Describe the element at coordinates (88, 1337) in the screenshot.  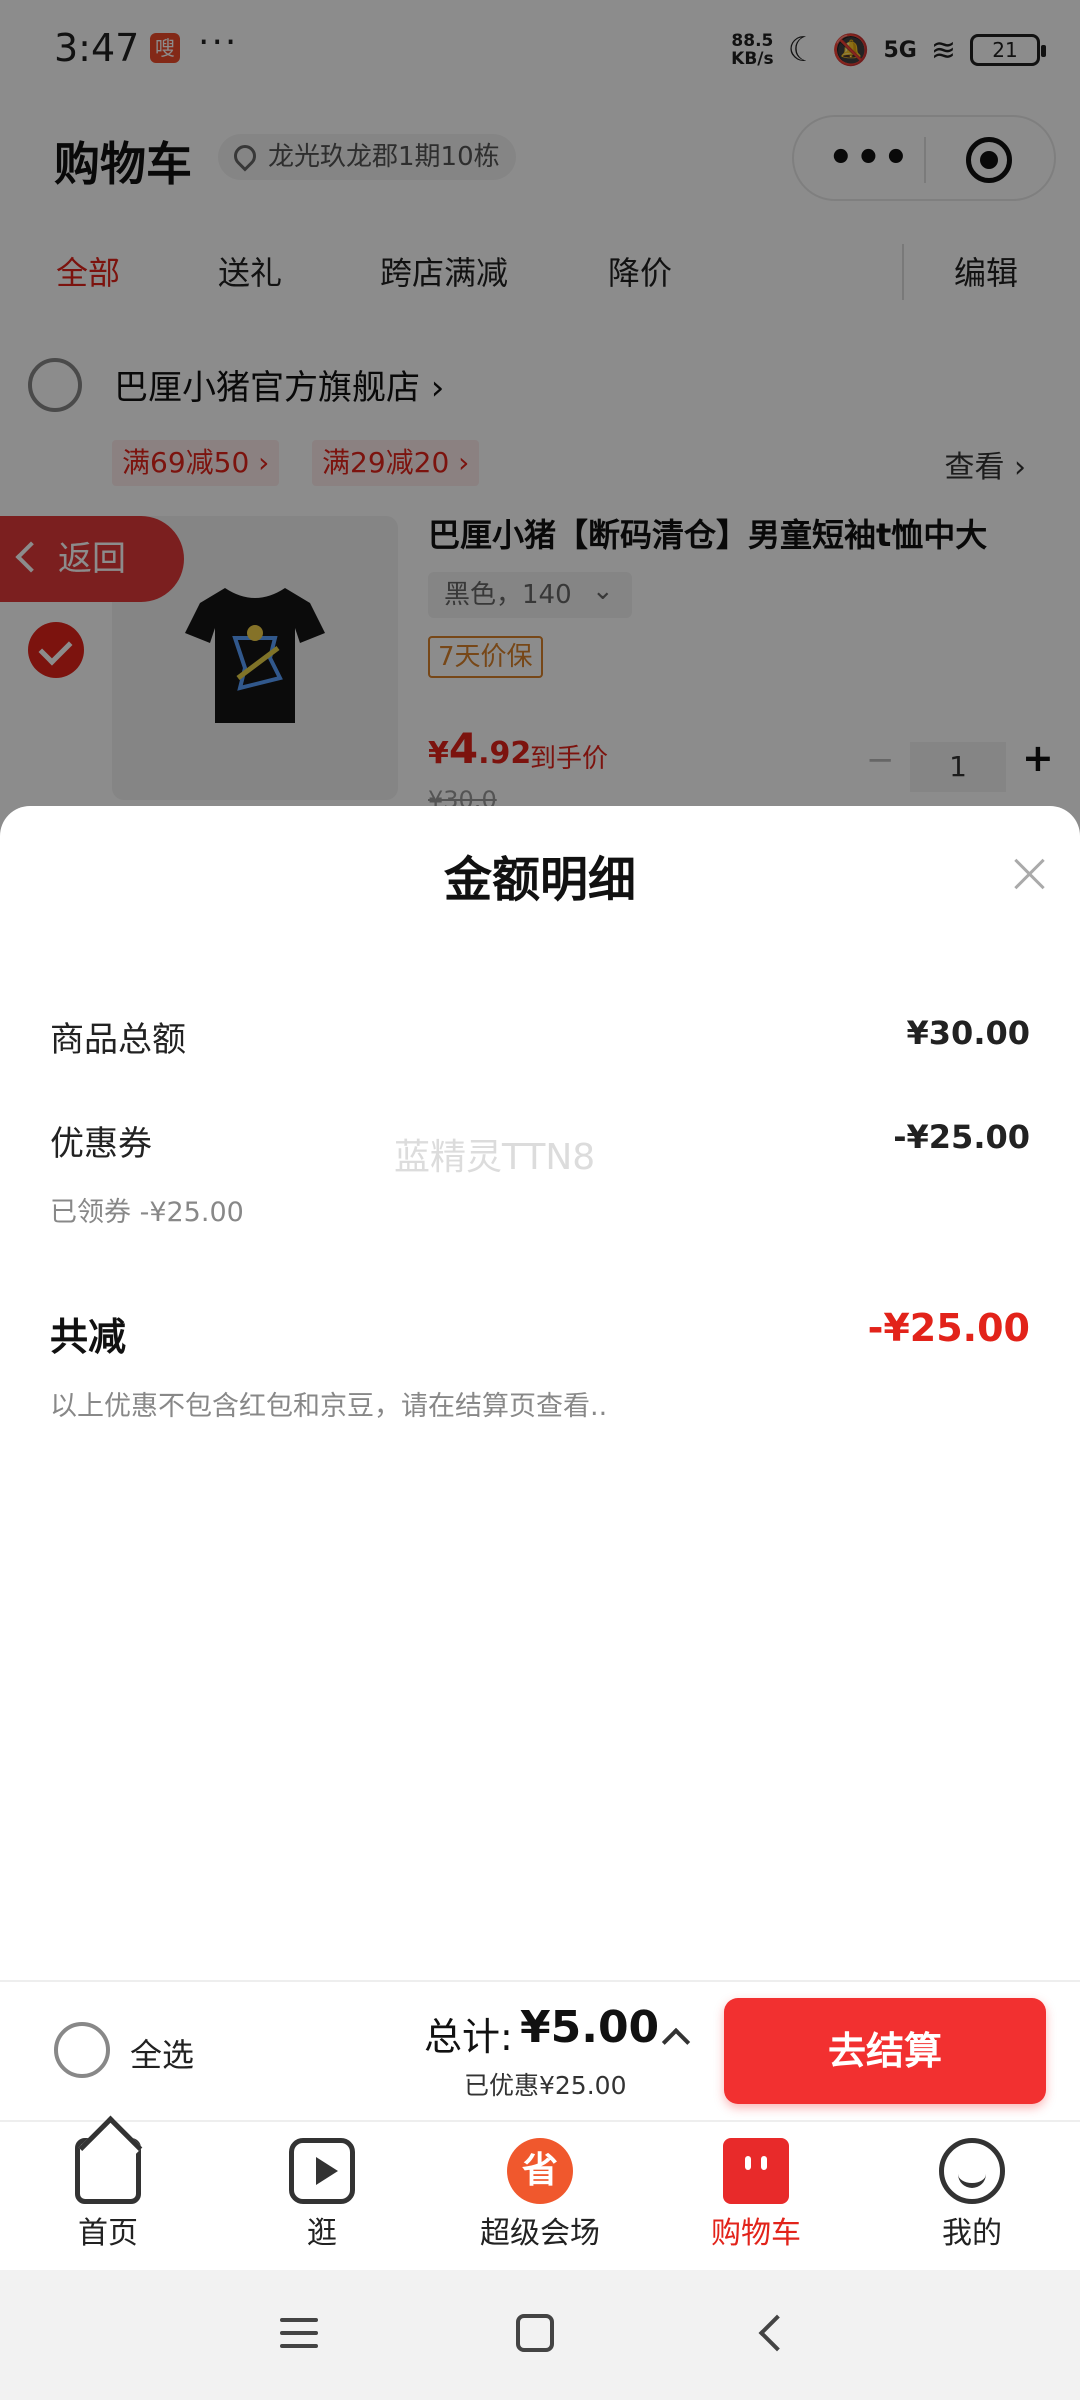
I see `total-discount-label: 共减` at that location.